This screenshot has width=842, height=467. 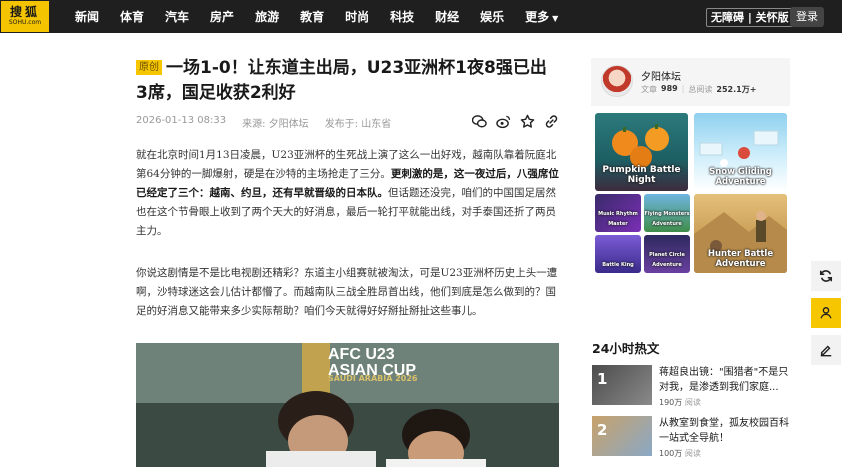 I want to click on weibo-icon, so click(x=503, y=121).